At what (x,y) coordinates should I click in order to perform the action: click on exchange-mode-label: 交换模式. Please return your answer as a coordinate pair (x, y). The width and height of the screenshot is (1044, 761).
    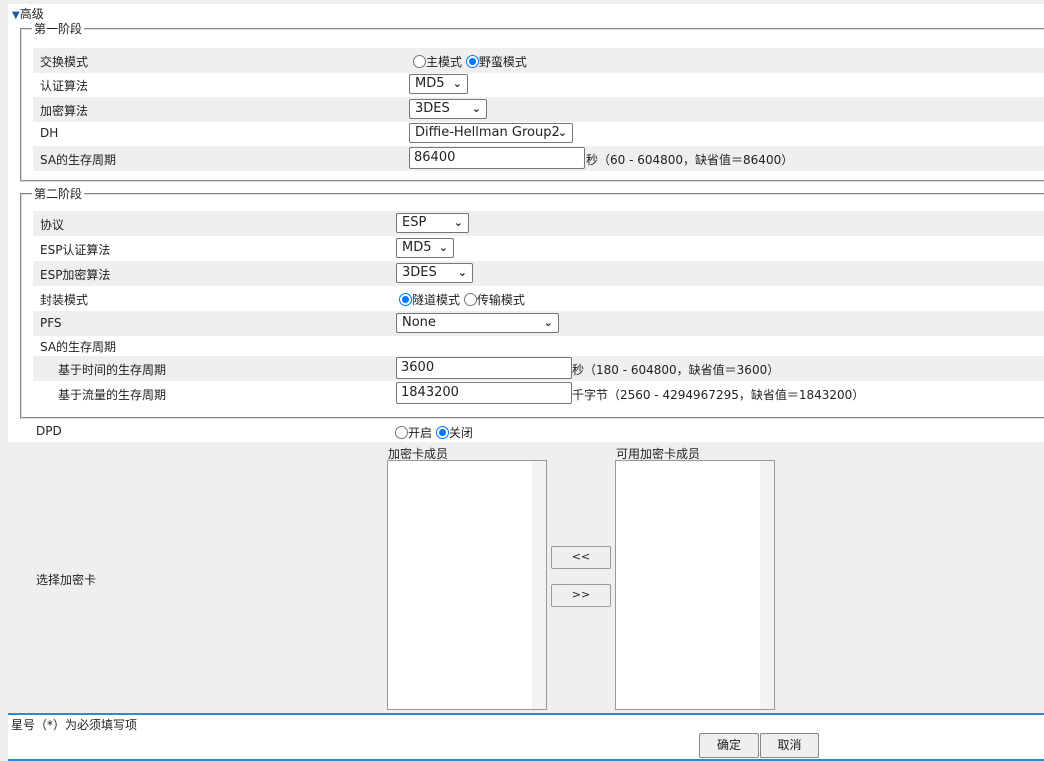
    Looking at the image, I should click on (64, 62).